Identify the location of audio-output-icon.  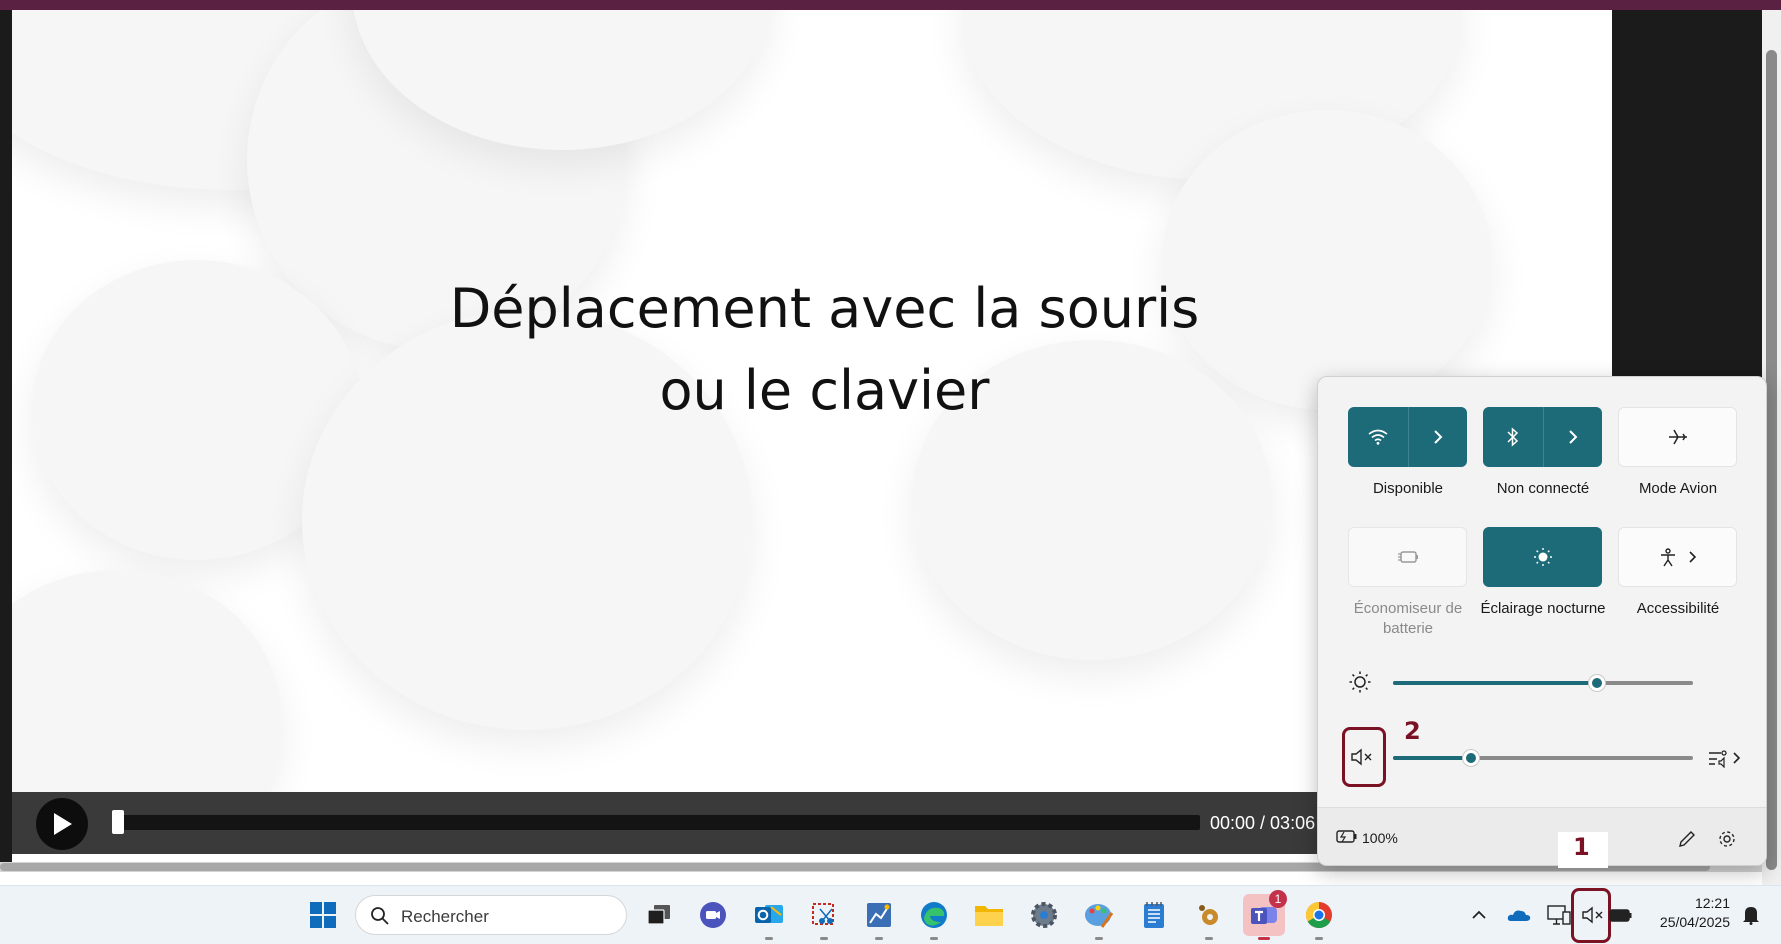
(1718, 759).